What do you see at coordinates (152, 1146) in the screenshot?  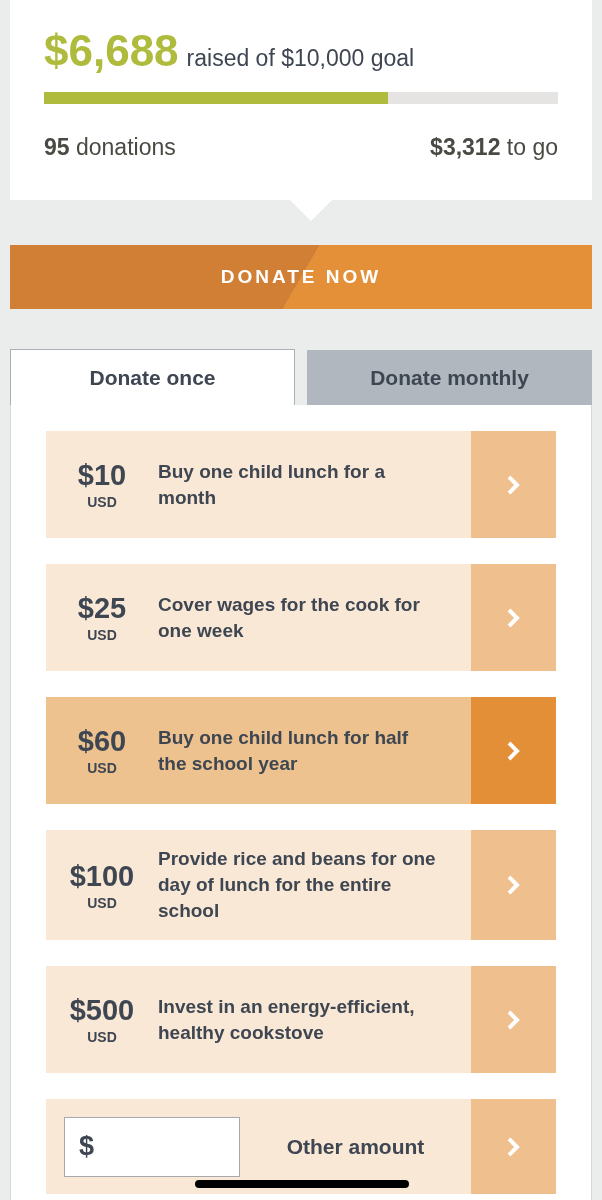 I see `amount-input-field: $` at bounding box center [152, 1146].